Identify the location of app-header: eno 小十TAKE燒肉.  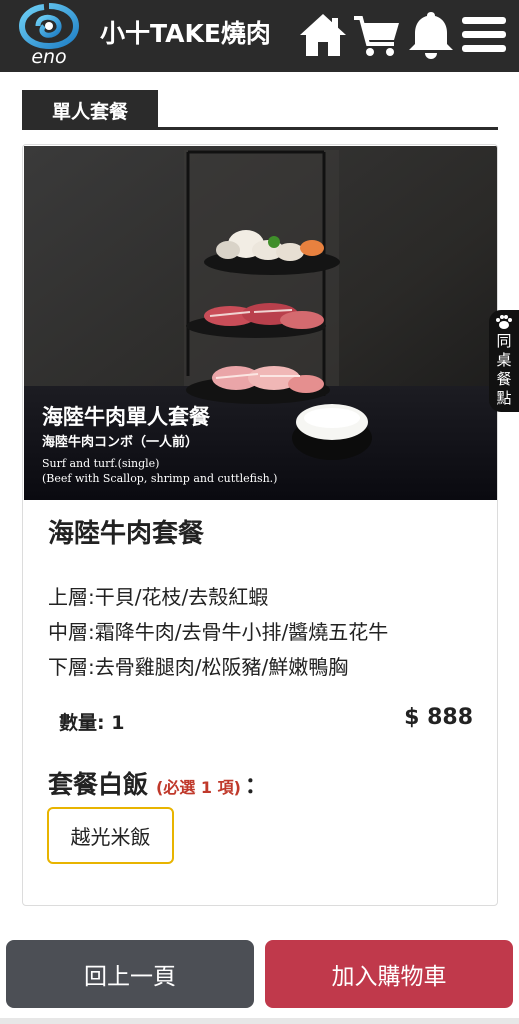
(259, 36).